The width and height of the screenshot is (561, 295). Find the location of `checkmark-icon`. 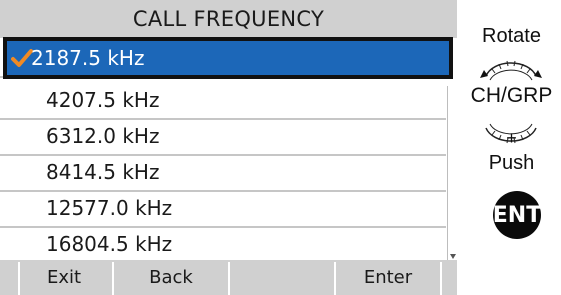

checkmark-icon is located at coordinates (22, 58).